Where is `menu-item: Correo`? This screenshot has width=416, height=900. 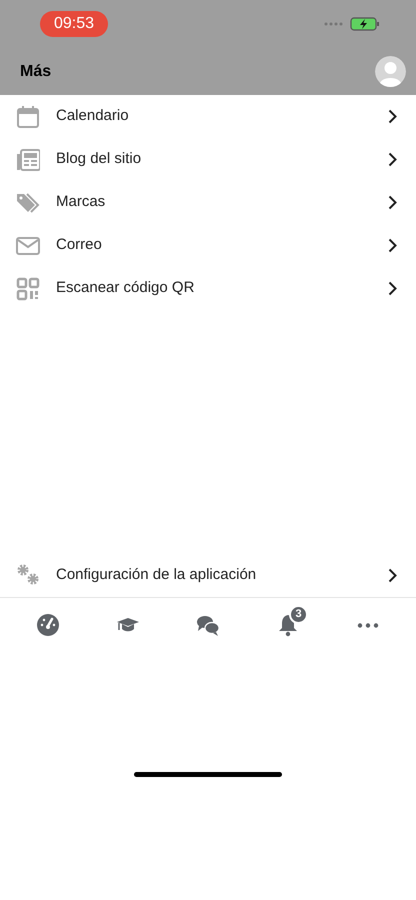
menu-item: Correo is located at coordinates (208, 245).